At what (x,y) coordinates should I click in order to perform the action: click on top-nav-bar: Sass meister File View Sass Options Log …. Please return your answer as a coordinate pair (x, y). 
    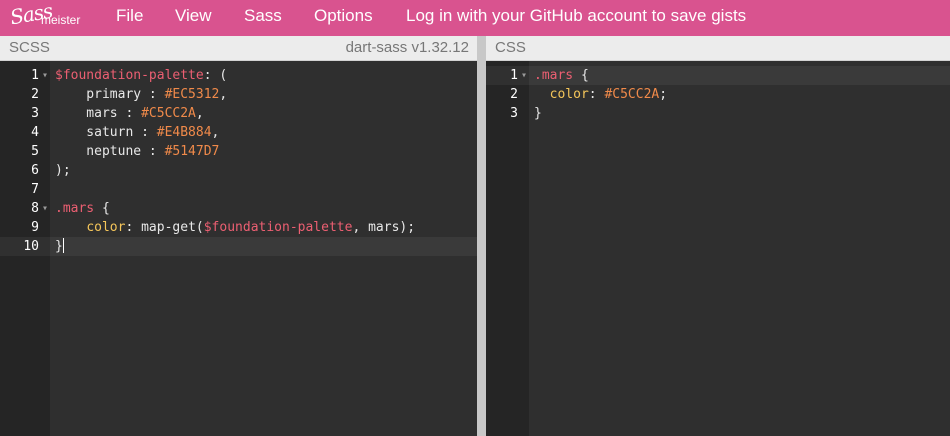
    Looking at the image, I should click on (475, 18).